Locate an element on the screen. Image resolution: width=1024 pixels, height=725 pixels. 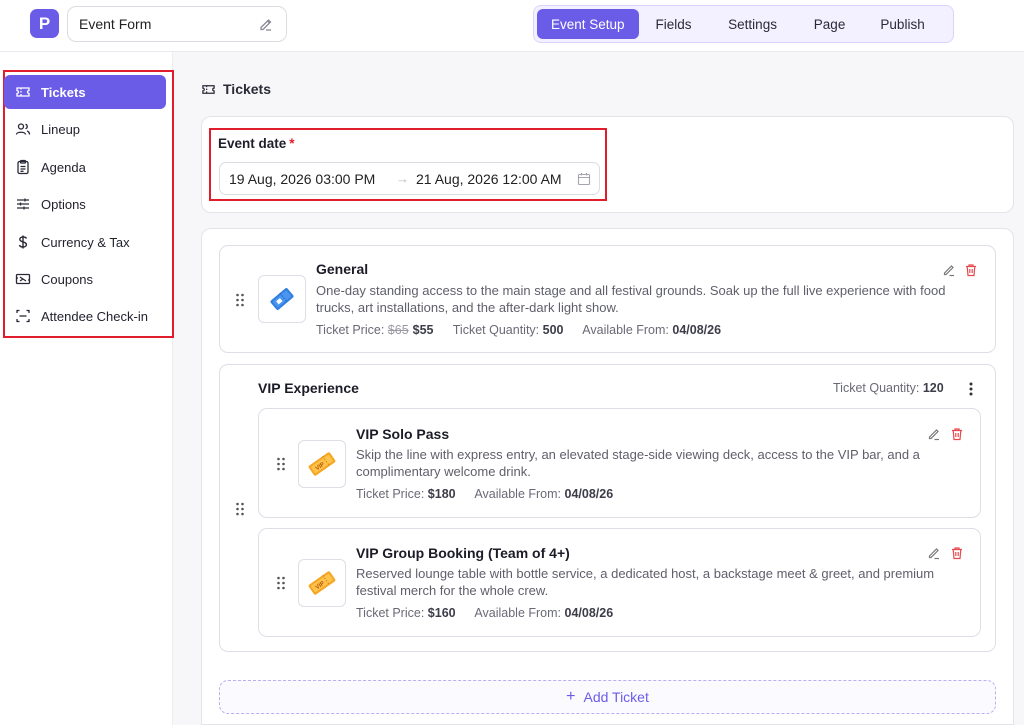
section-title: Tickets is located at coordinates (236, 89).